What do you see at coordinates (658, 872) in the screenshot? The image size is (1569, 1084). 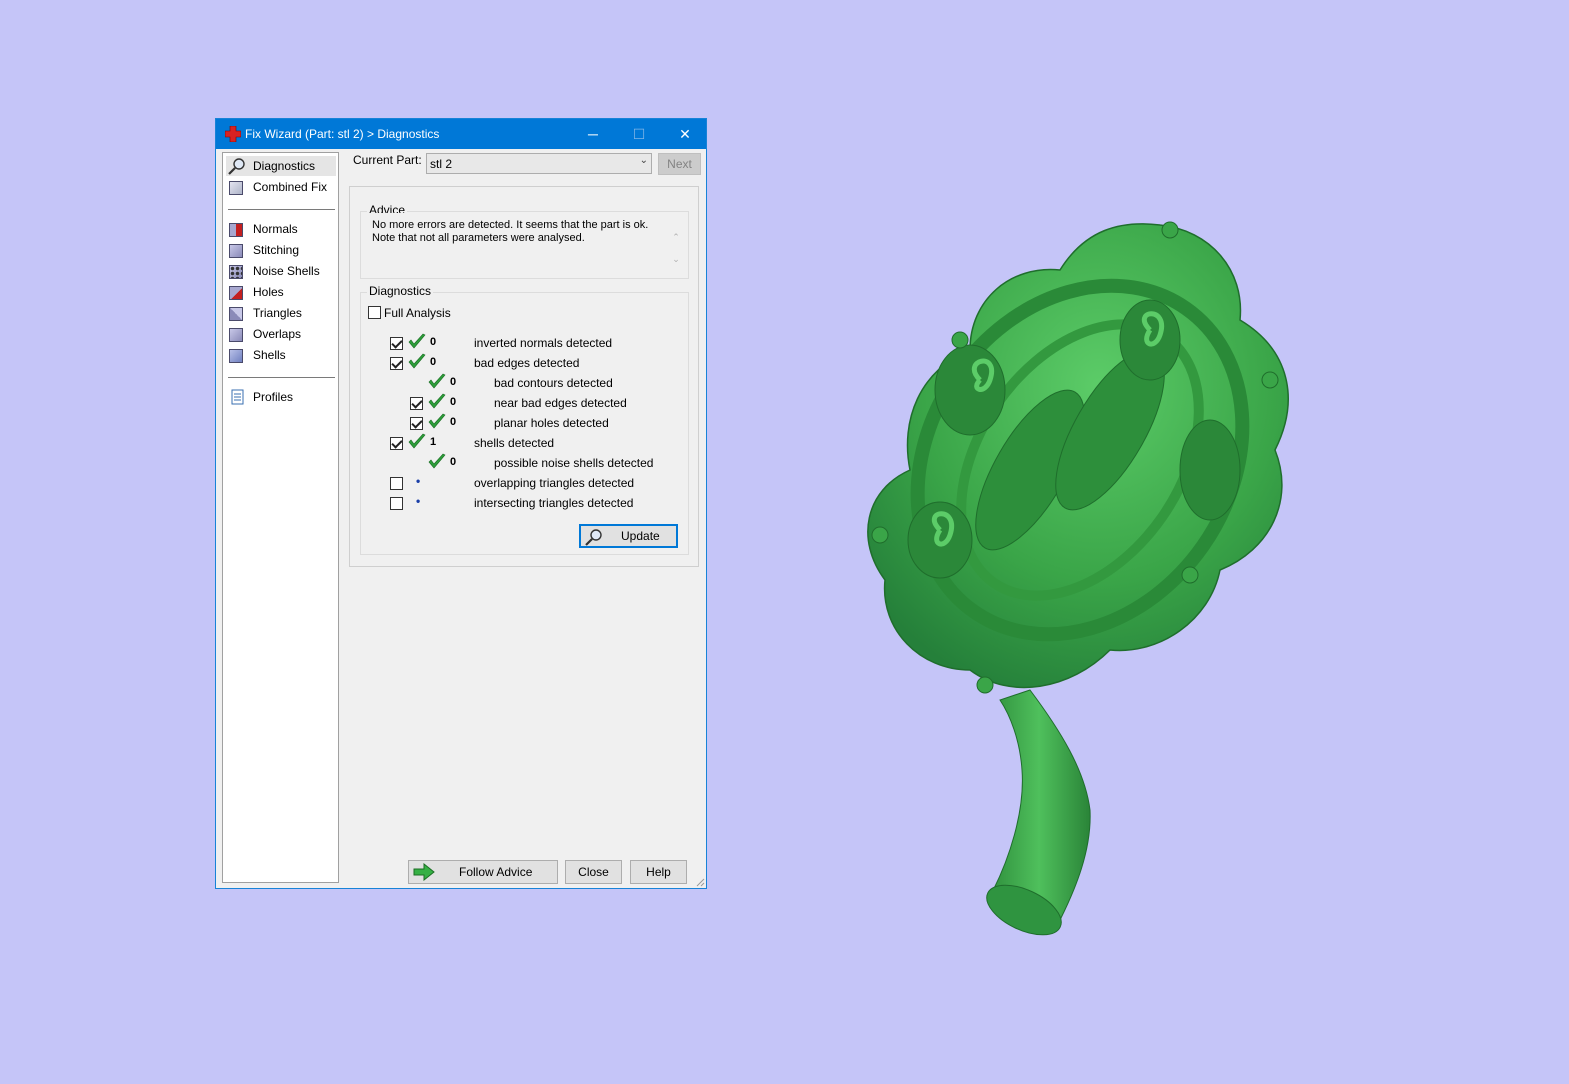 I see `help-button: Help` at bounding box center [658, 872].